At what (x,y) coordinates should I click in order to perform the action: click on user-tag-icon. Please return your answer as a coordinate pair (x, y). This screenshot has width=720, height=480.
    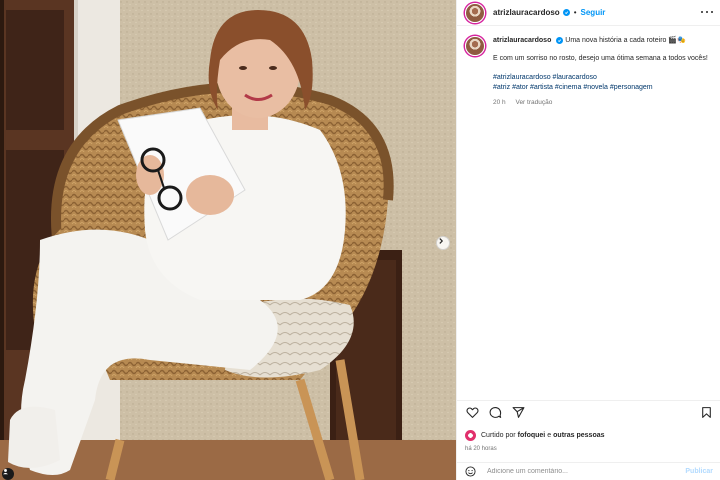
    Looking at the image, I should click on (5, 472).